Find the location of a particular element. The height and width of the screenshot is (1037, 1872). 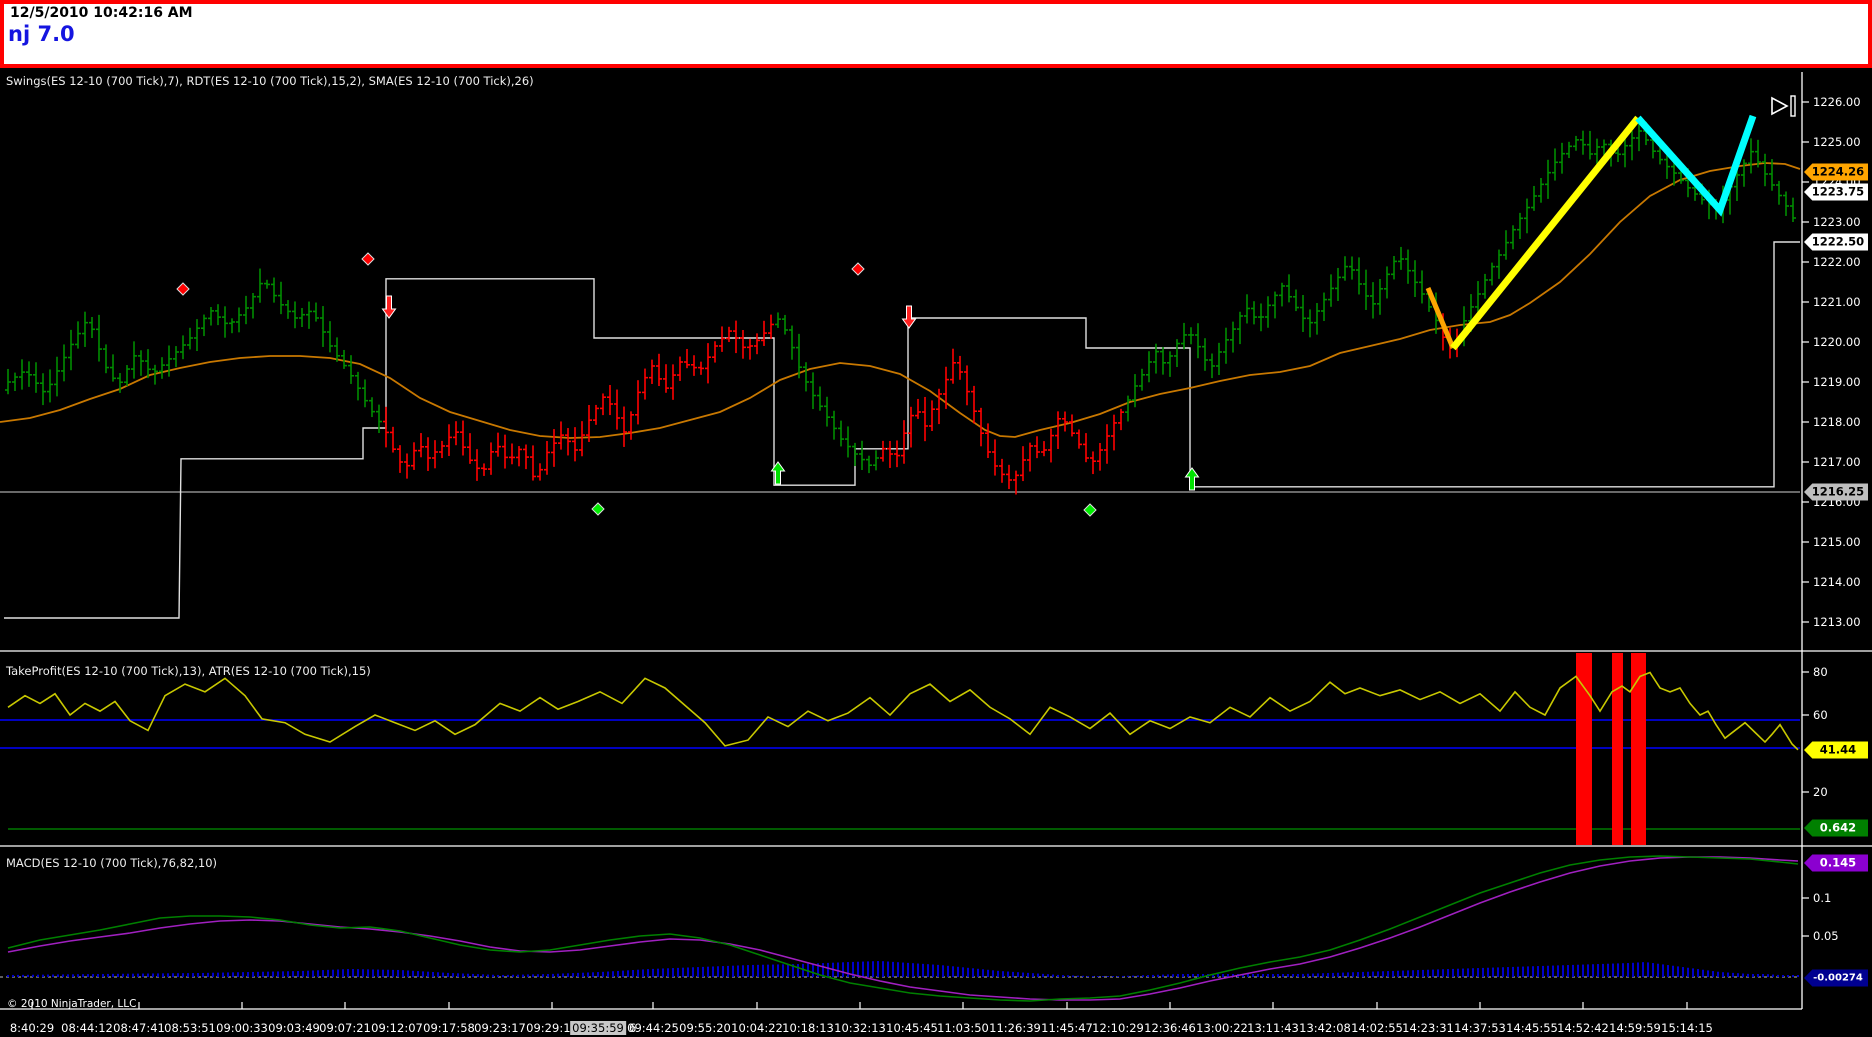

axis-tick-label: 0.05 is located at coordinates (1826, 936).